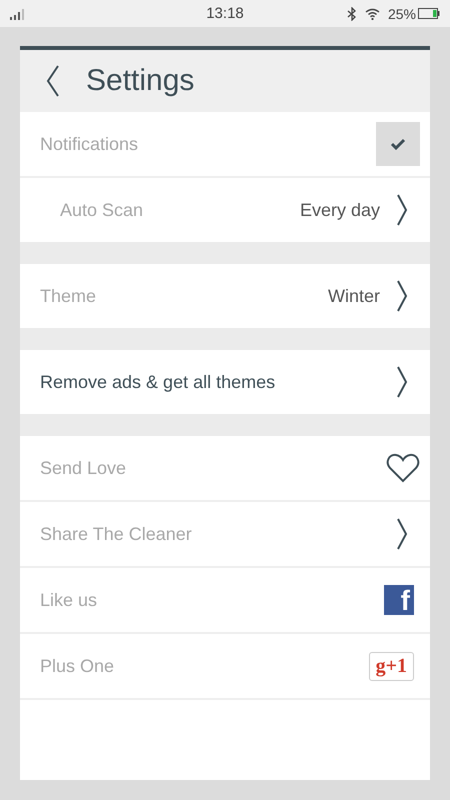 The width and height of the screenshot is (450, 800). Describe the element at coordinates (116, 534) in the screenshot. I see `row-label: Share The Cleaner` at that location.